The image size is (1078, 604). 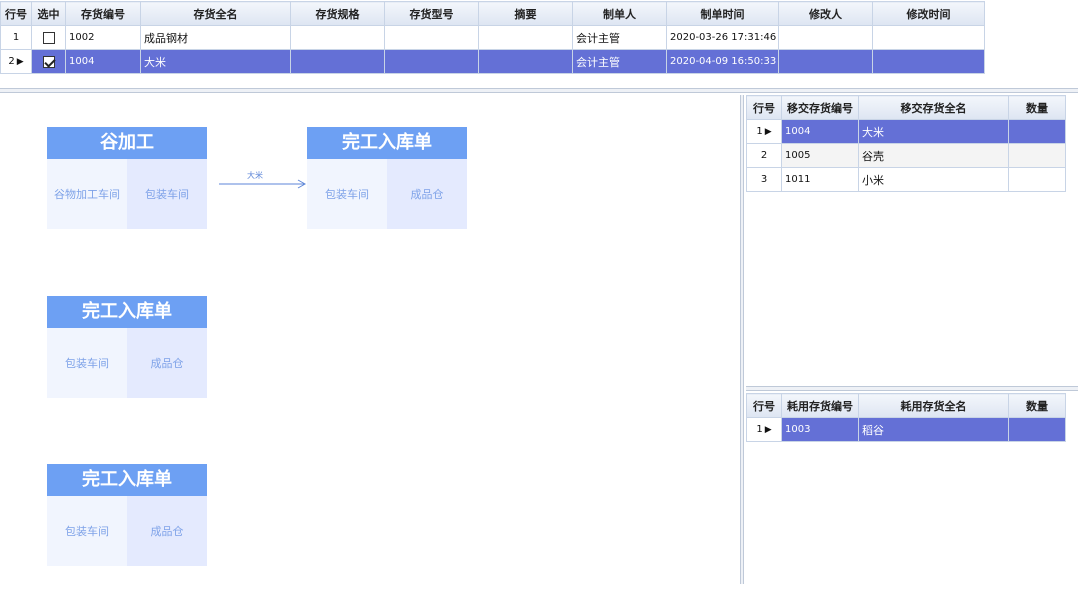 I want to click on col-header-name: 存货全名, so click(x=215, y=13).